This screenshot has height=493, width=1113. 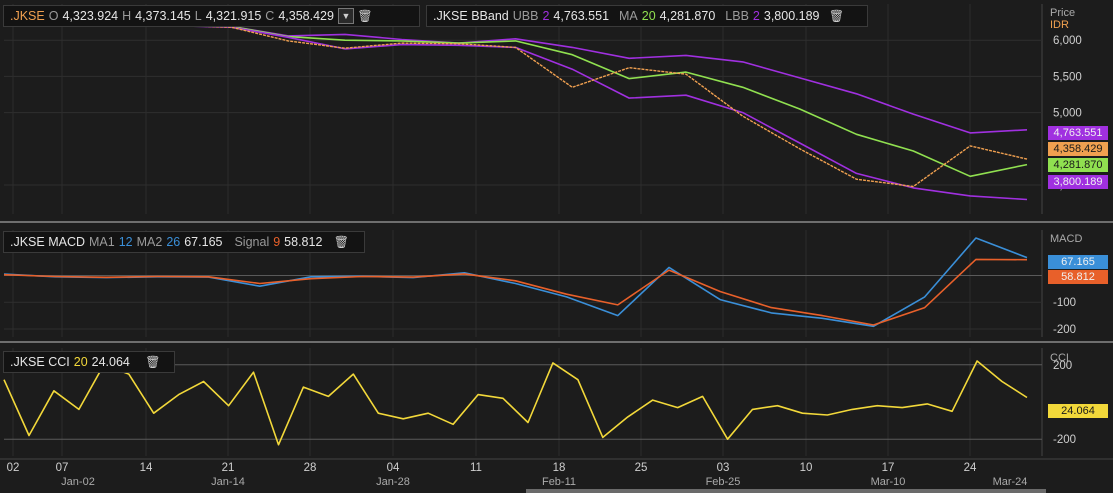 What do you see at coordinates (515, 292) in the screenshot?
I see `series-line-signal` at bounding box center [515, 292].